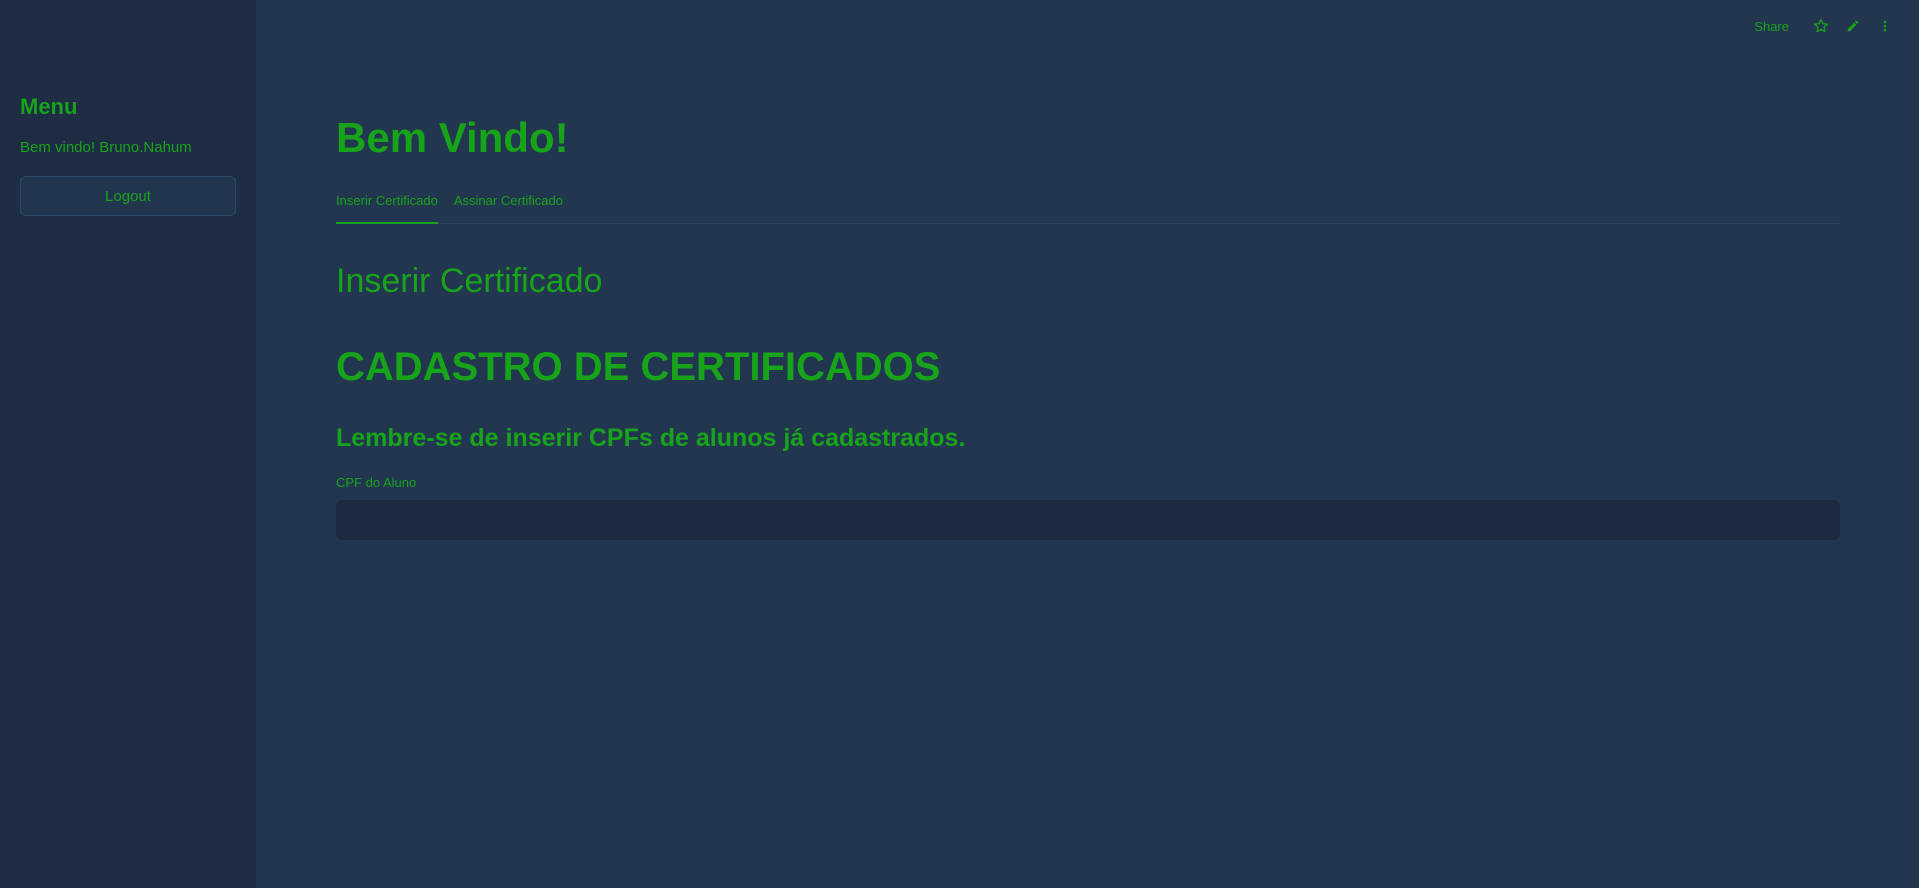  I want to click on tab-assinar-certificado: Assinar Certificado, so click(508, 207).